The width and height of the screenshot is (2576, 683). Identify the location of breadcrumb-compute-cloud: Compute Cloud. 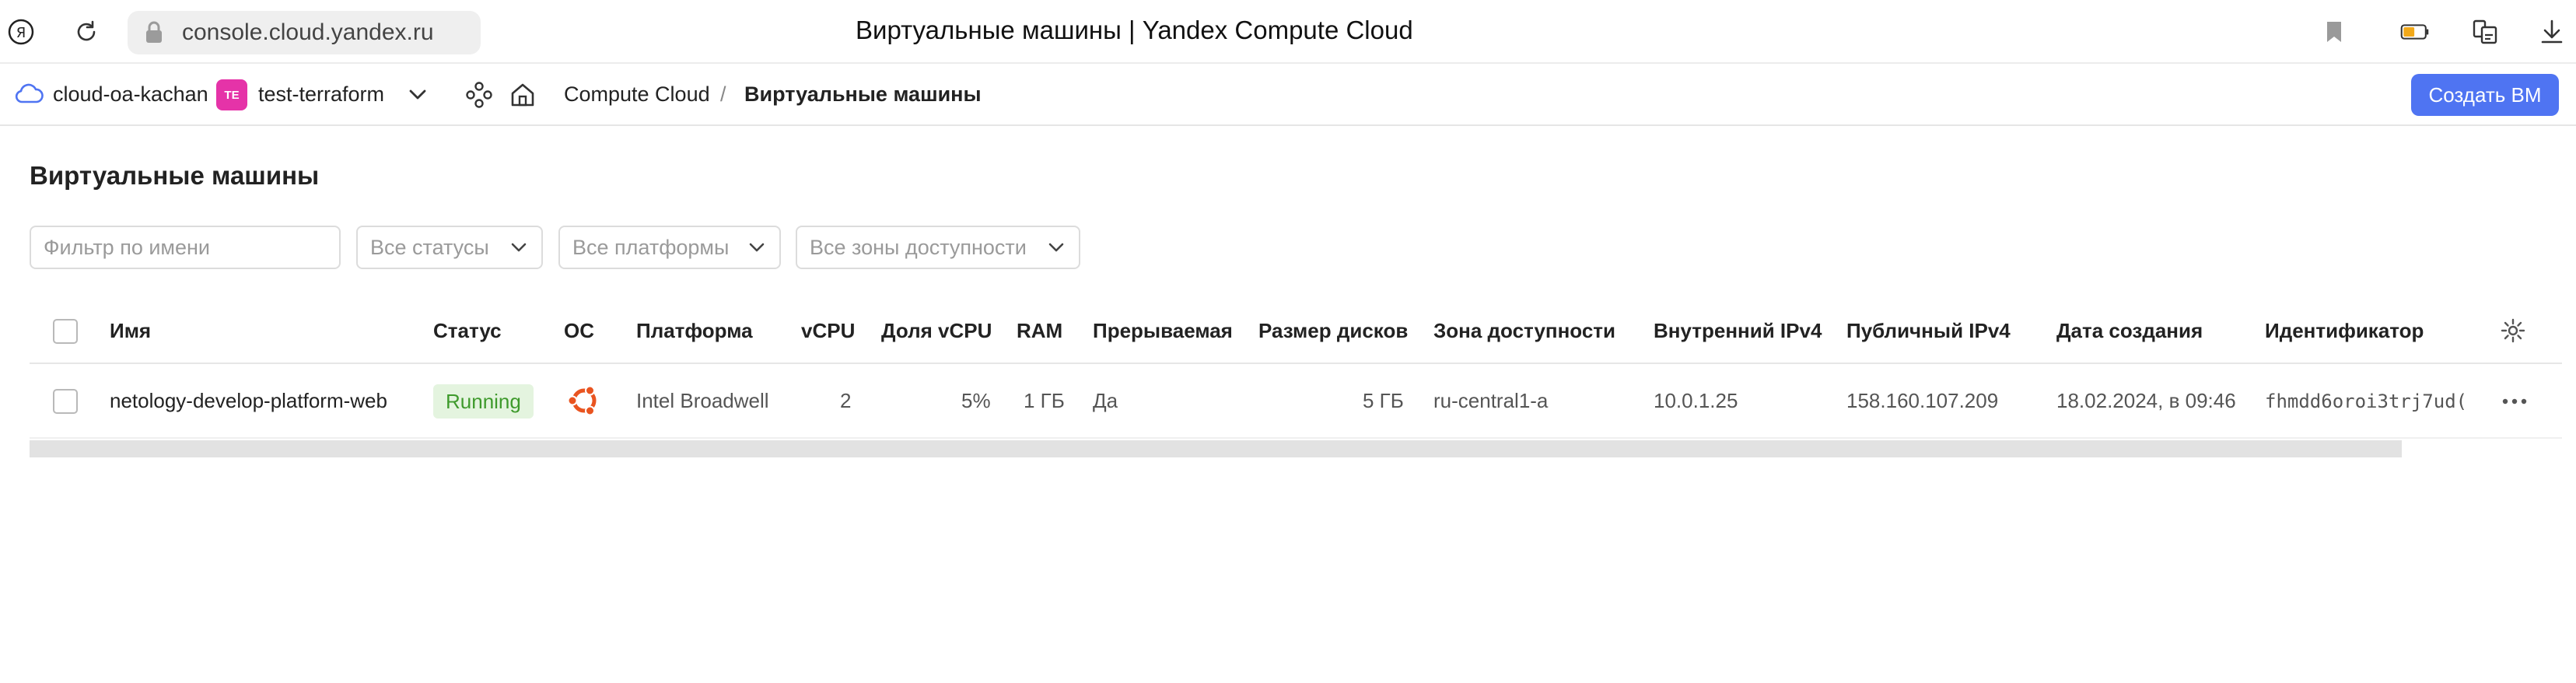
(637, 95).